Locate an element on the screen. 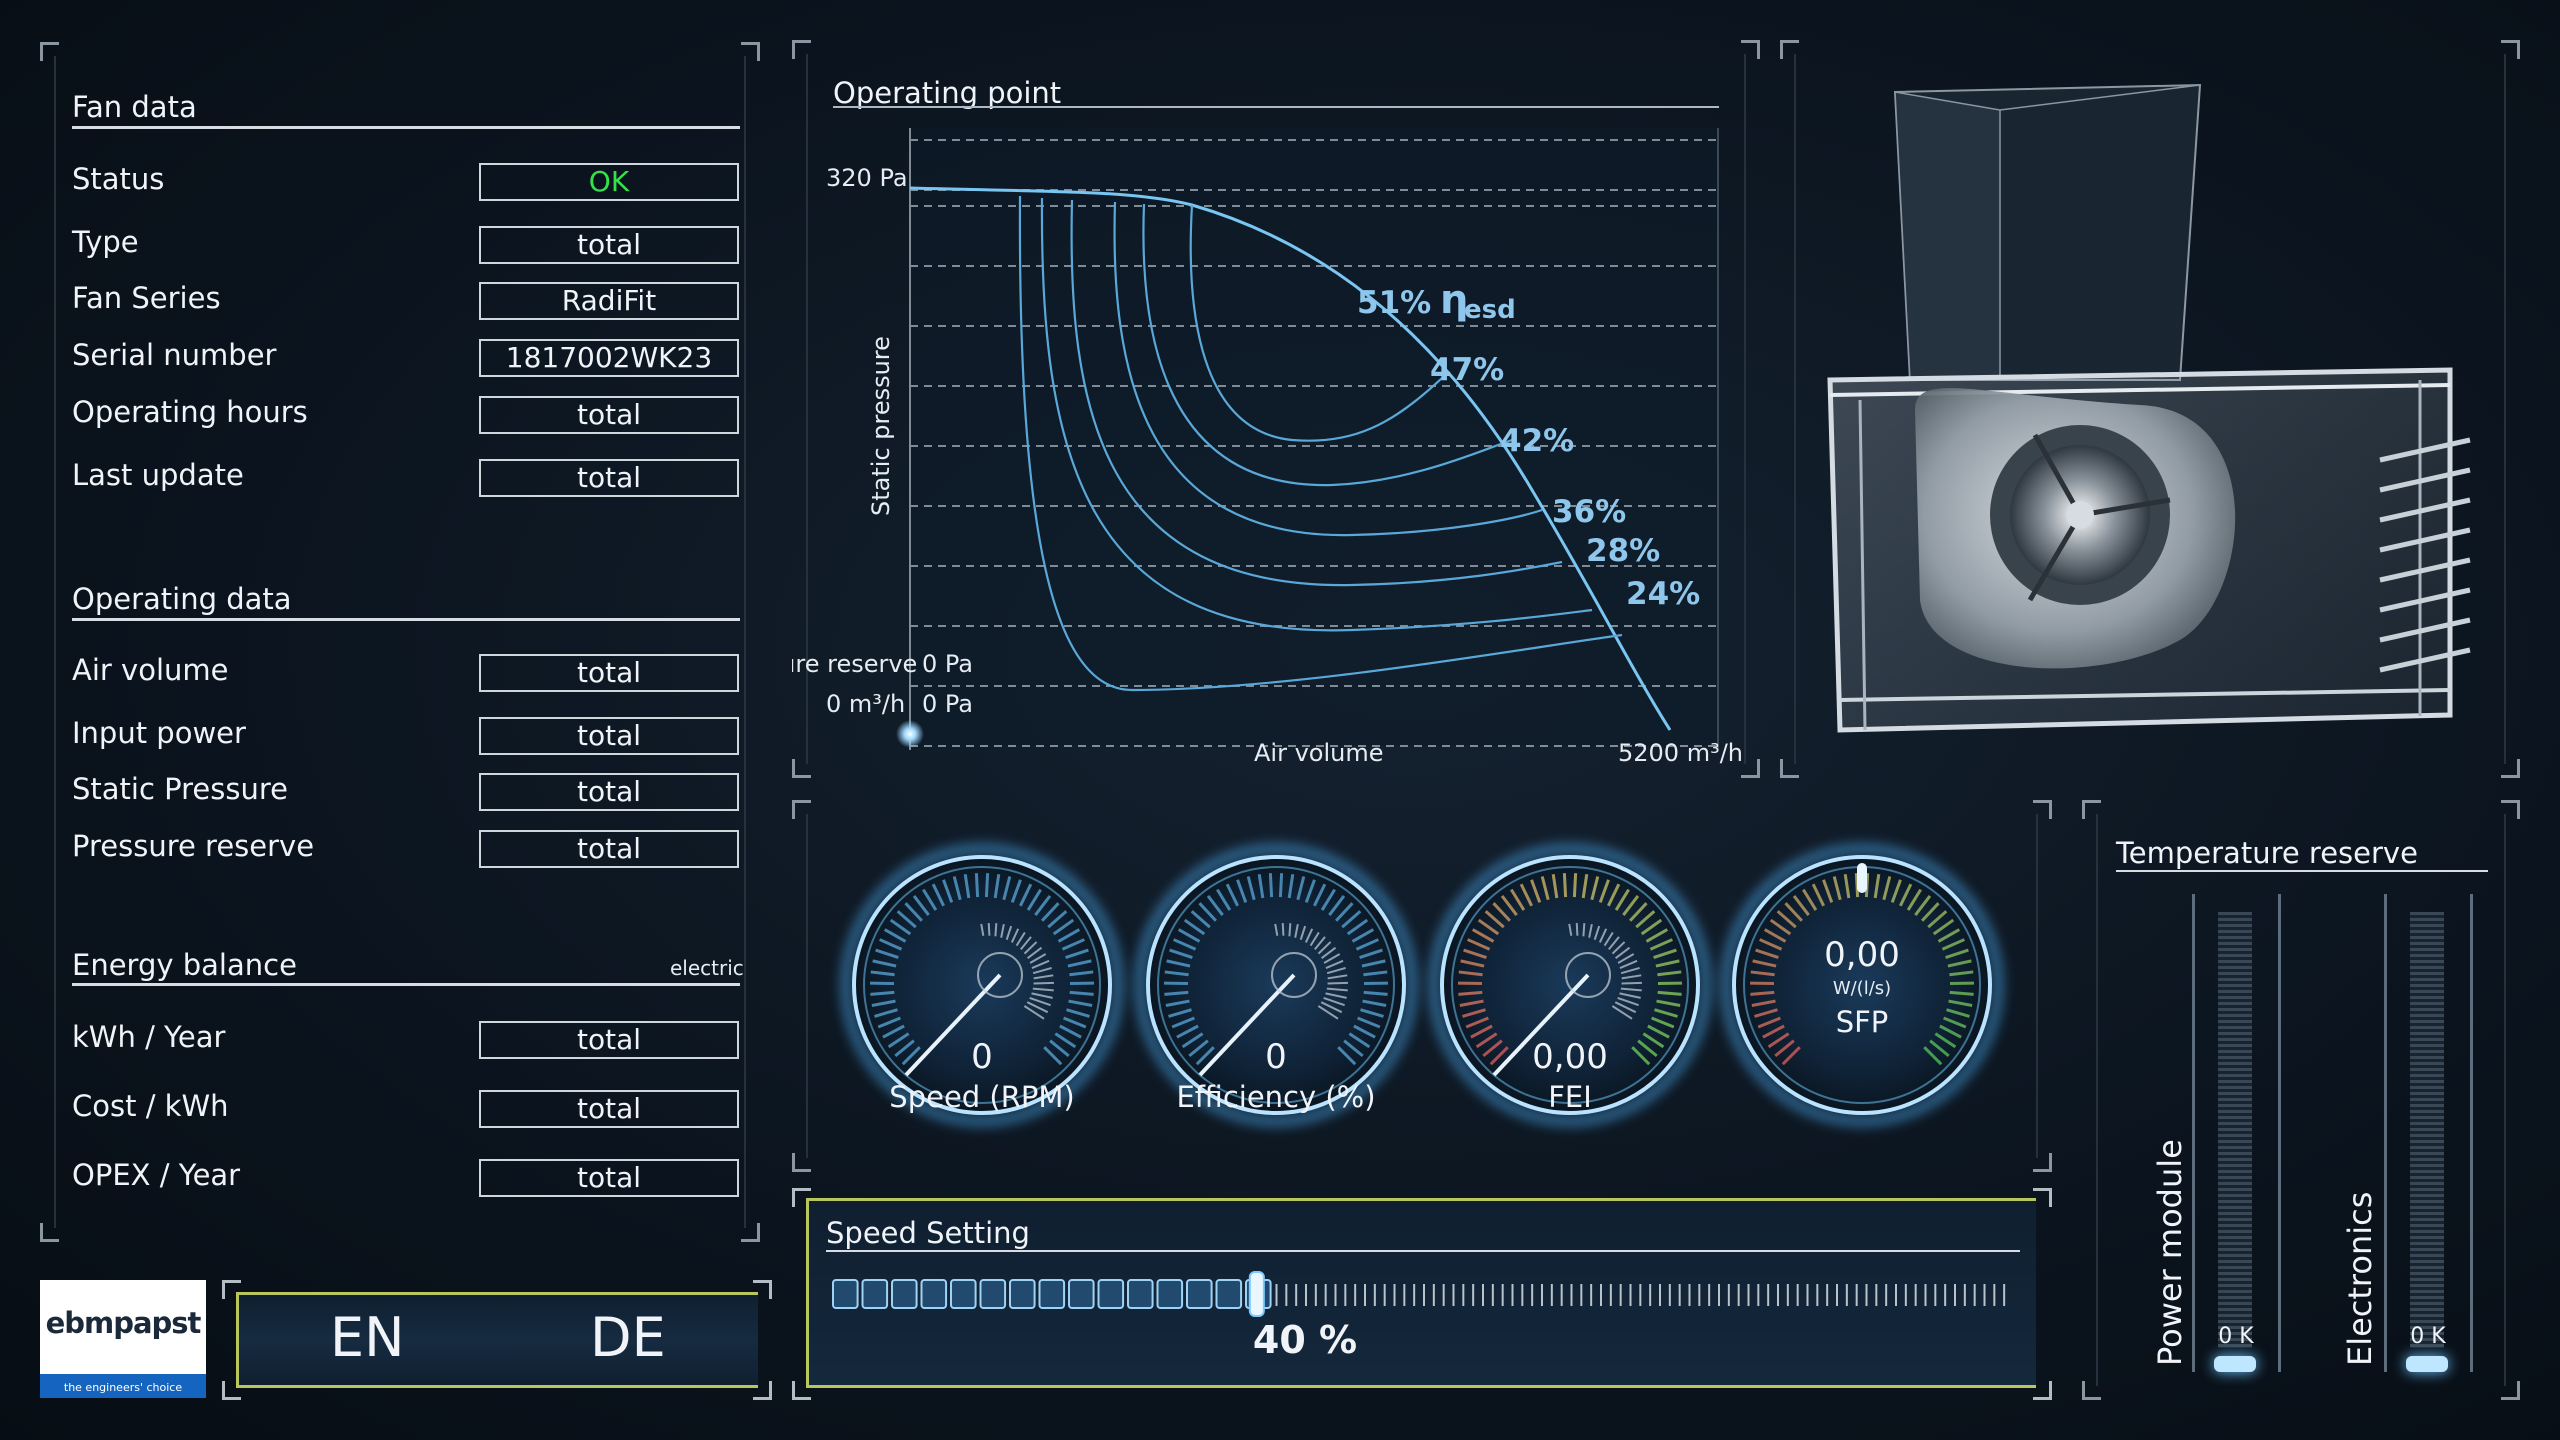 The width and height of the screenshot is (2560, 1440). language-en-button: EN is located at coordinates (367, 1337).